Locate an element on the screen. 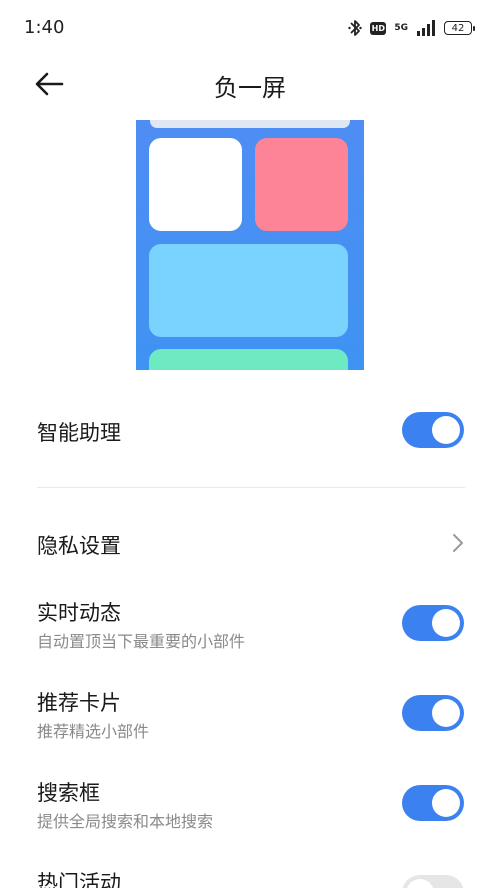 The image size is (500, 888). setting-description: 推荐精选小部件 is located at coordinates (93, 731).